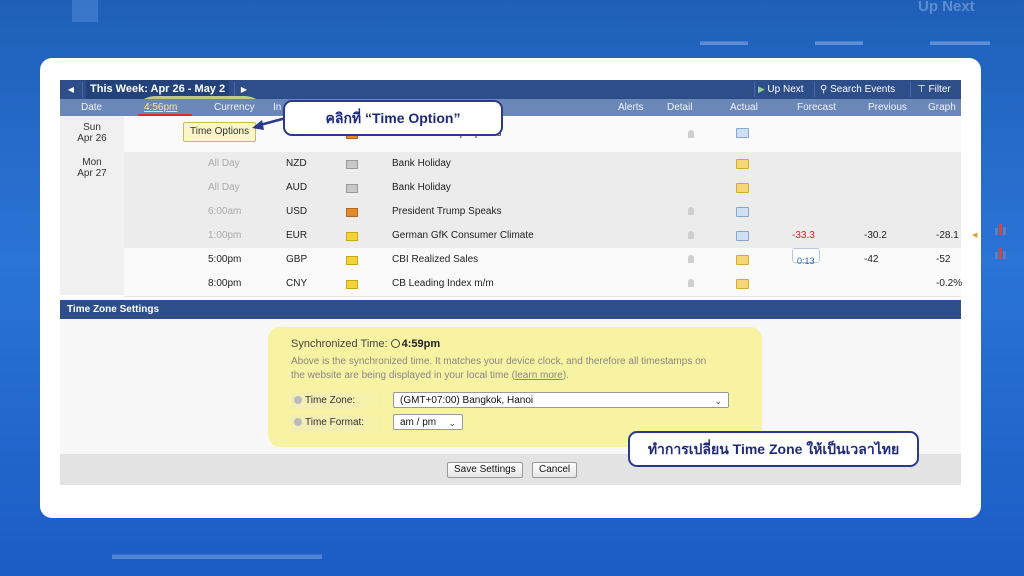 The width and height of the screenshot is (1024, 576). What do you see at coordinates (71, 89) in the screenshot?
I see `prev-week-icon: ◀` at bounding box center [71, 89].